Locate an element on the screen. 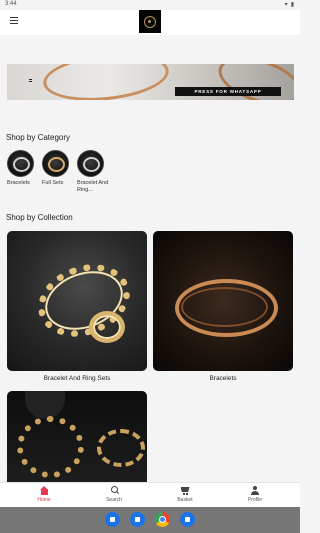  category-section-title: Shop by Category is located at coordinates (38, 137).